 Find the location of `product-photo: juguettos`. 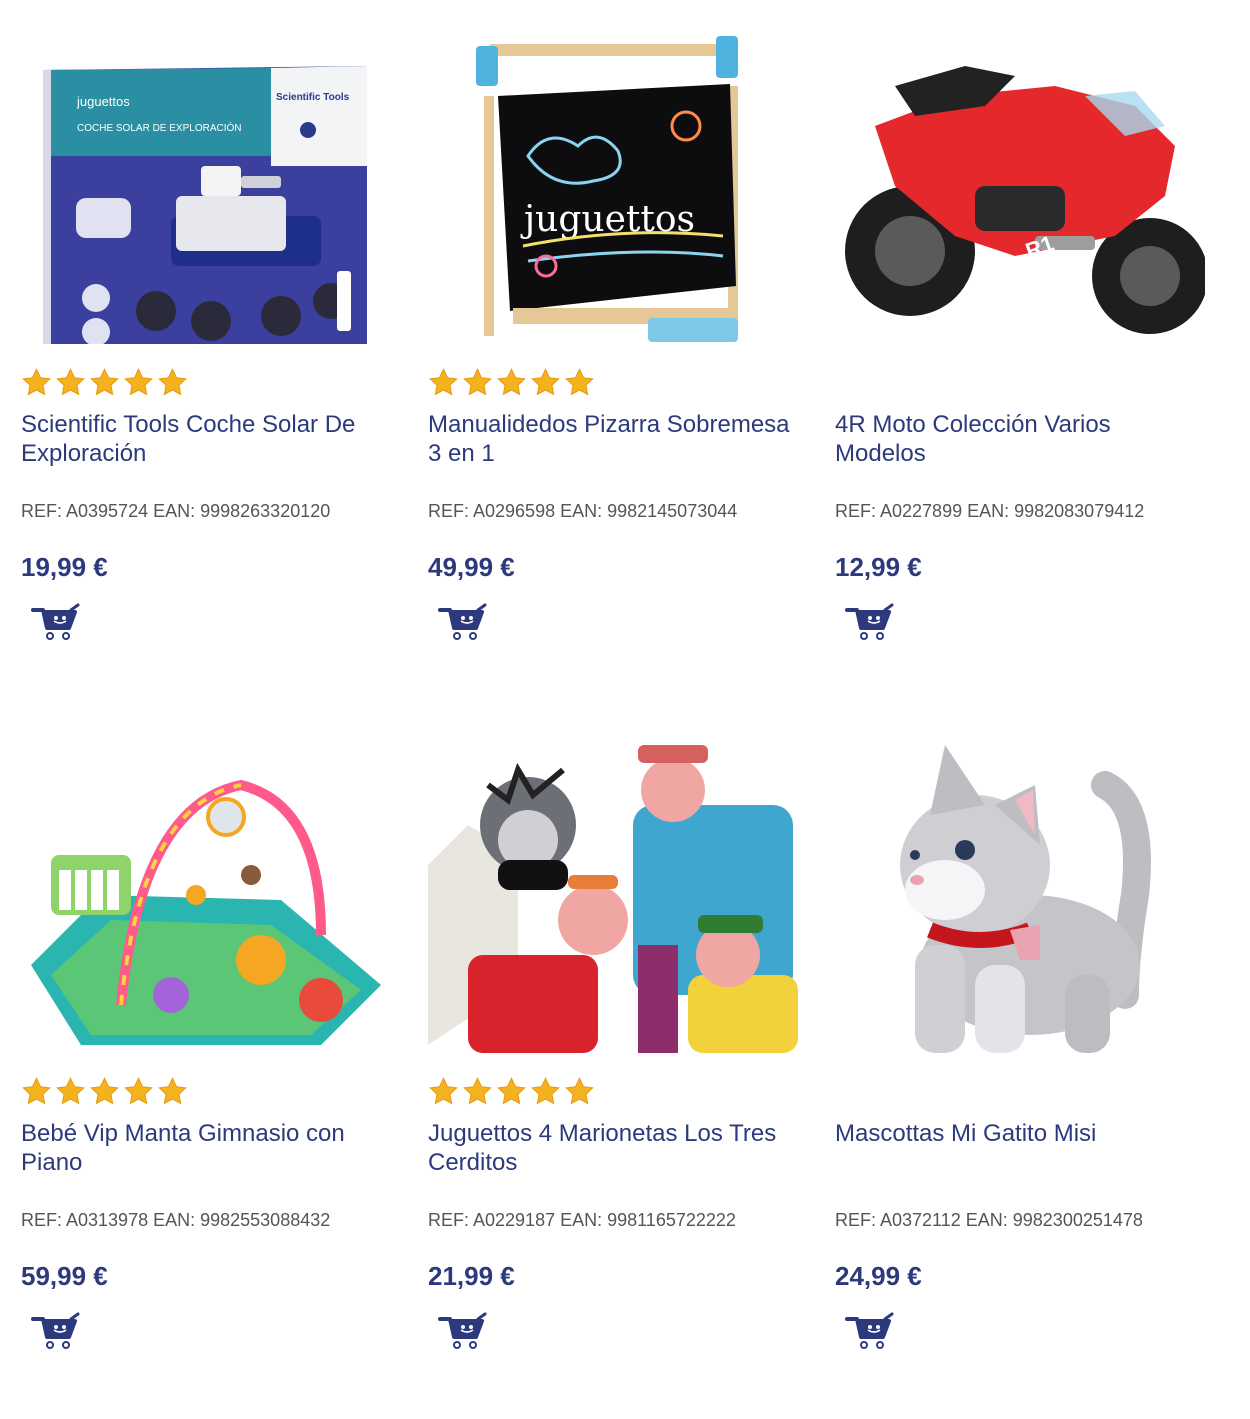

product-photo: juguettos is located at coordinates (607, 189).